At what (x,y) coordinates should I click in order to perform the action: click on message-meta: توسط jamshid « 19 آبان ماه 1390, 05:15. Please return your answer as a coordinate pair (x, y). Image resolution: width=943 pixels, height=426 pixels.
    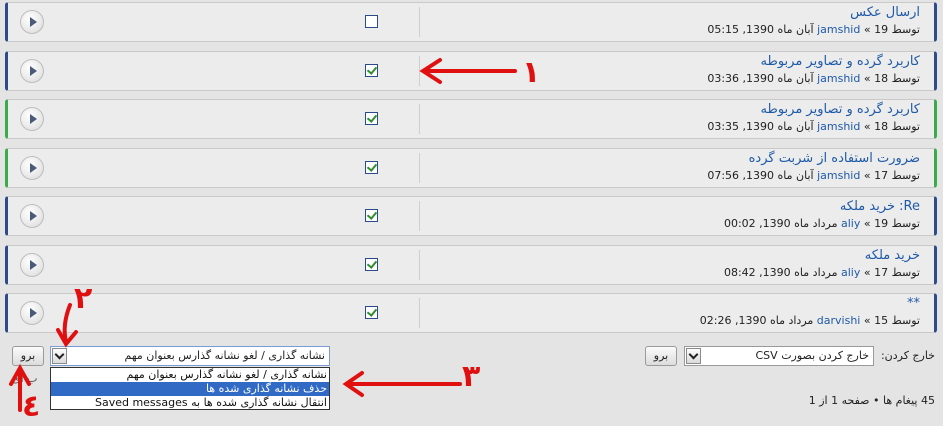
    Looking at the image, I should click on (813, 29).